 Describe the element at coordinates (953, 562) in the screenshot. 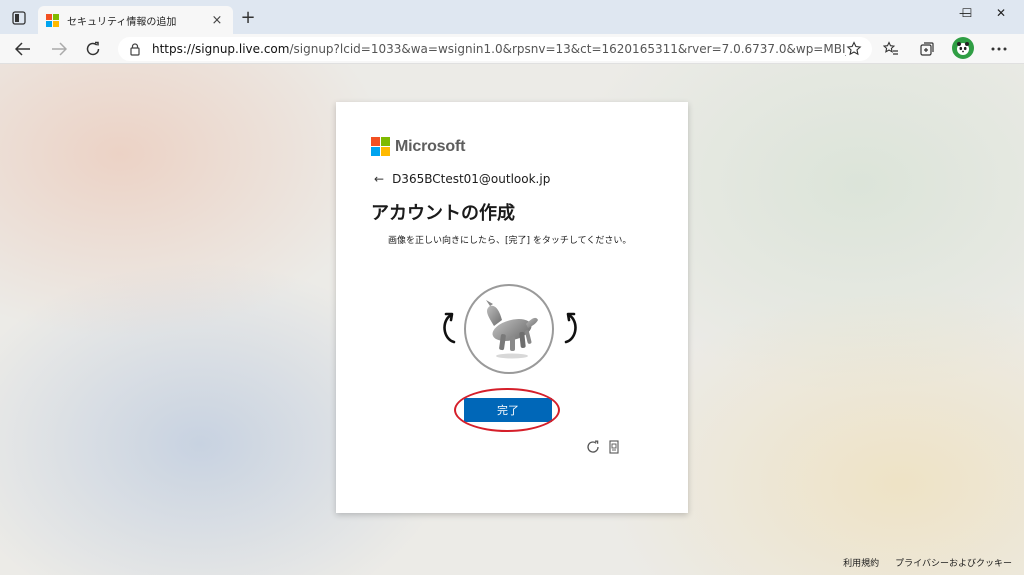

I see `privacy-link: プライバシーおよびクッキー` at that location.